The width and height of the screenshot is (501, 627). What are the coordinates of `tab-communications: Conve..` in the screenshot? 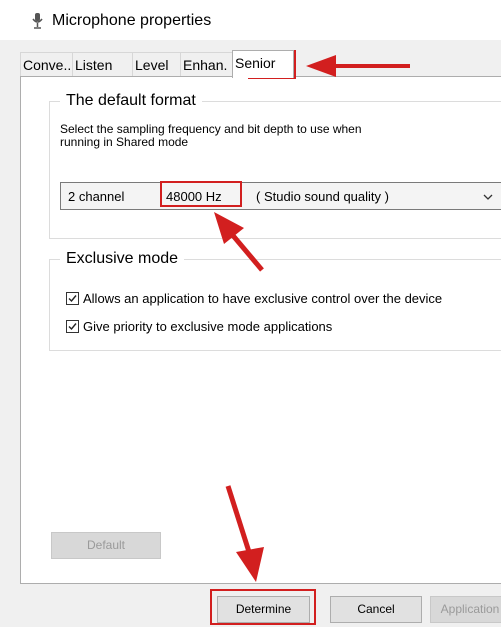 It's located at (47, 64).